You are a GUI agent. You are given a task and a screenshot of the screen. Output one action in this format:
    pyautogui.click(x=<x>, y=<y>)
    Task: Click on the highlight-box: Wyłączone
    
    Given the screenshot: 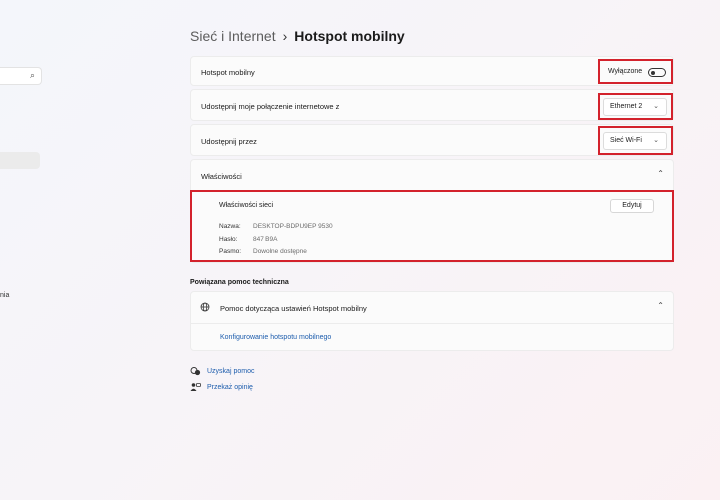 What is the action you would take?
    pyautogui.click(x=635, y=71)
    